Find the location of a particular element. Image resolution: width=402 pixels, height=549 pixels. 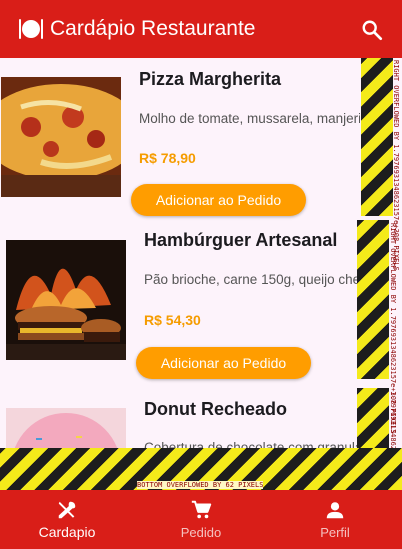

item-price: R$ 78,90 is located at coordinates (167, 158).